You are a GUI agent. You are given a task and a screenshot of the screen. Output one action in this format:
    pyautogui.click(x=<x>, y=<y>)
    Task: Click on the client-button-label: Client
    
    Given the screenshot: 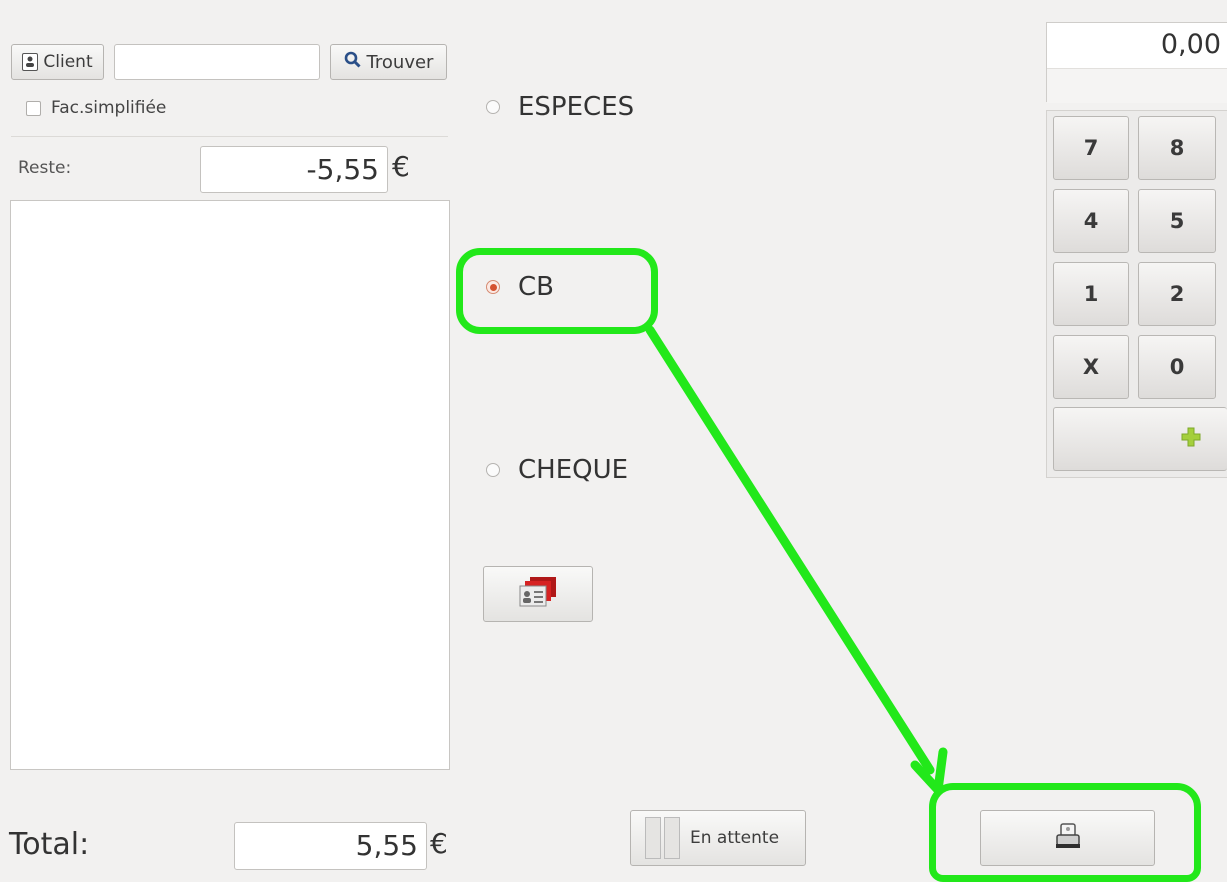 What is the action you would take?
    pyautogui.click(x=68, y=62)
    